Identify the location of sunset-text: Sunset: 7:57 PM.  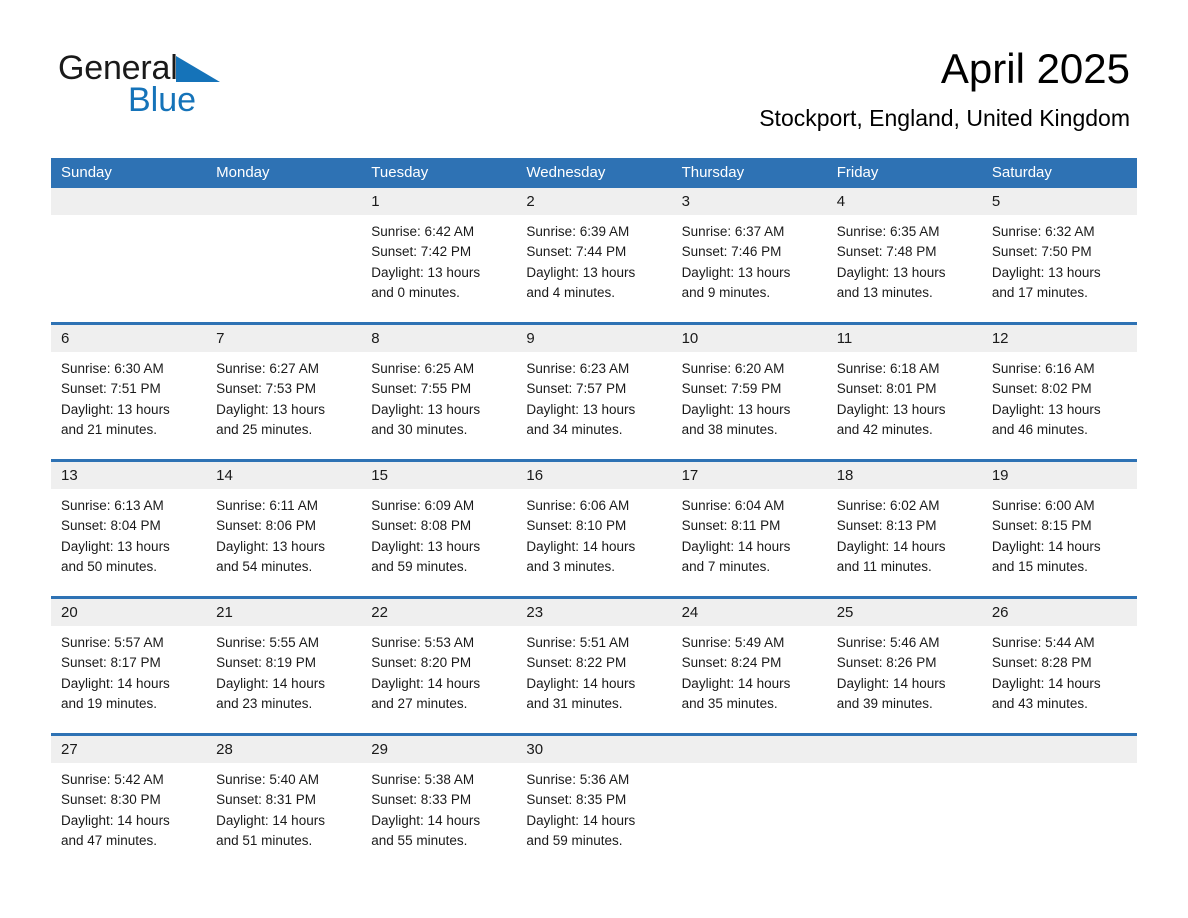
(576, 389).